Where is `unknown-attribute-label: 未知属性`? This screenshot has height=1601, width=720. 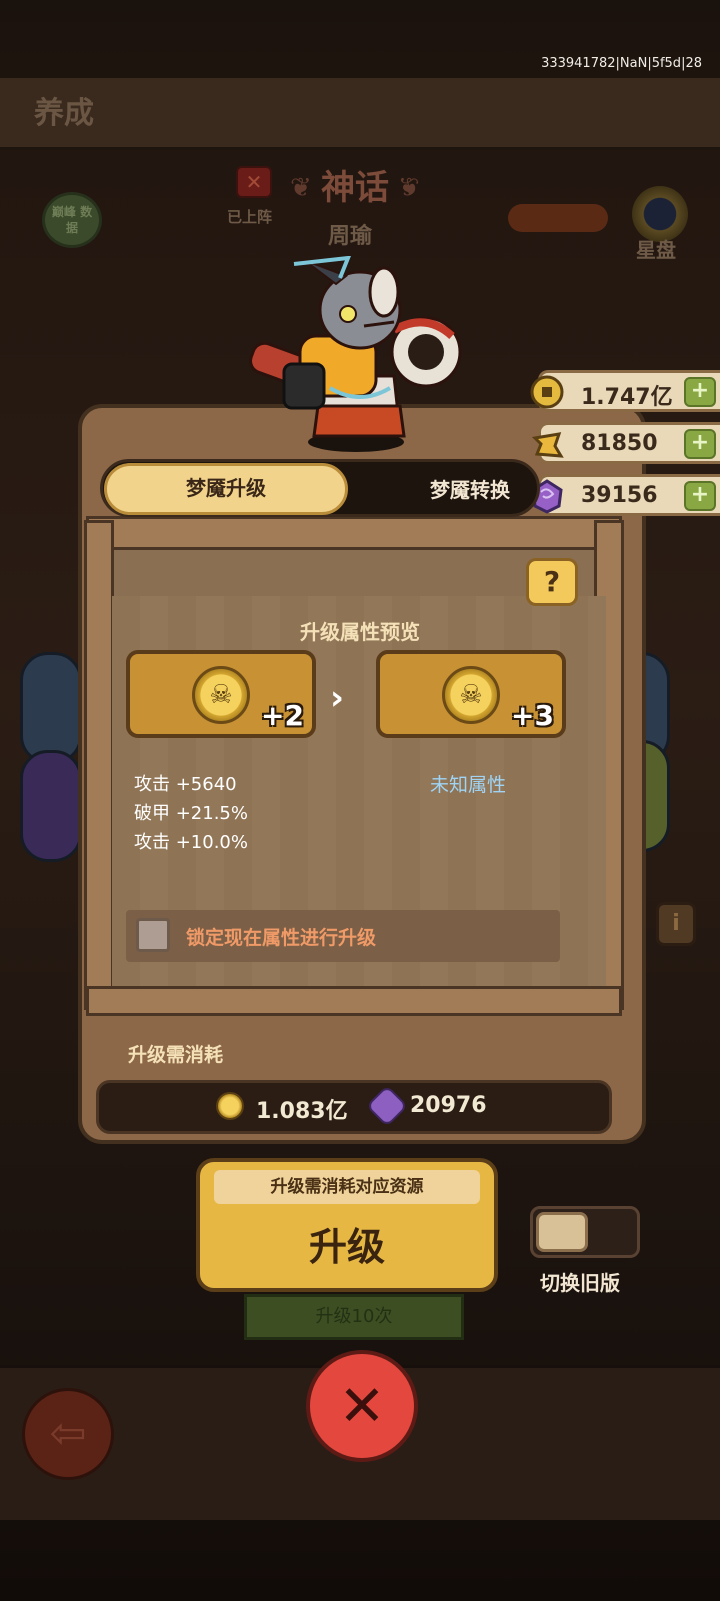 unknown-attribute-label: 未知属性 is located at coordinates (468, 785).